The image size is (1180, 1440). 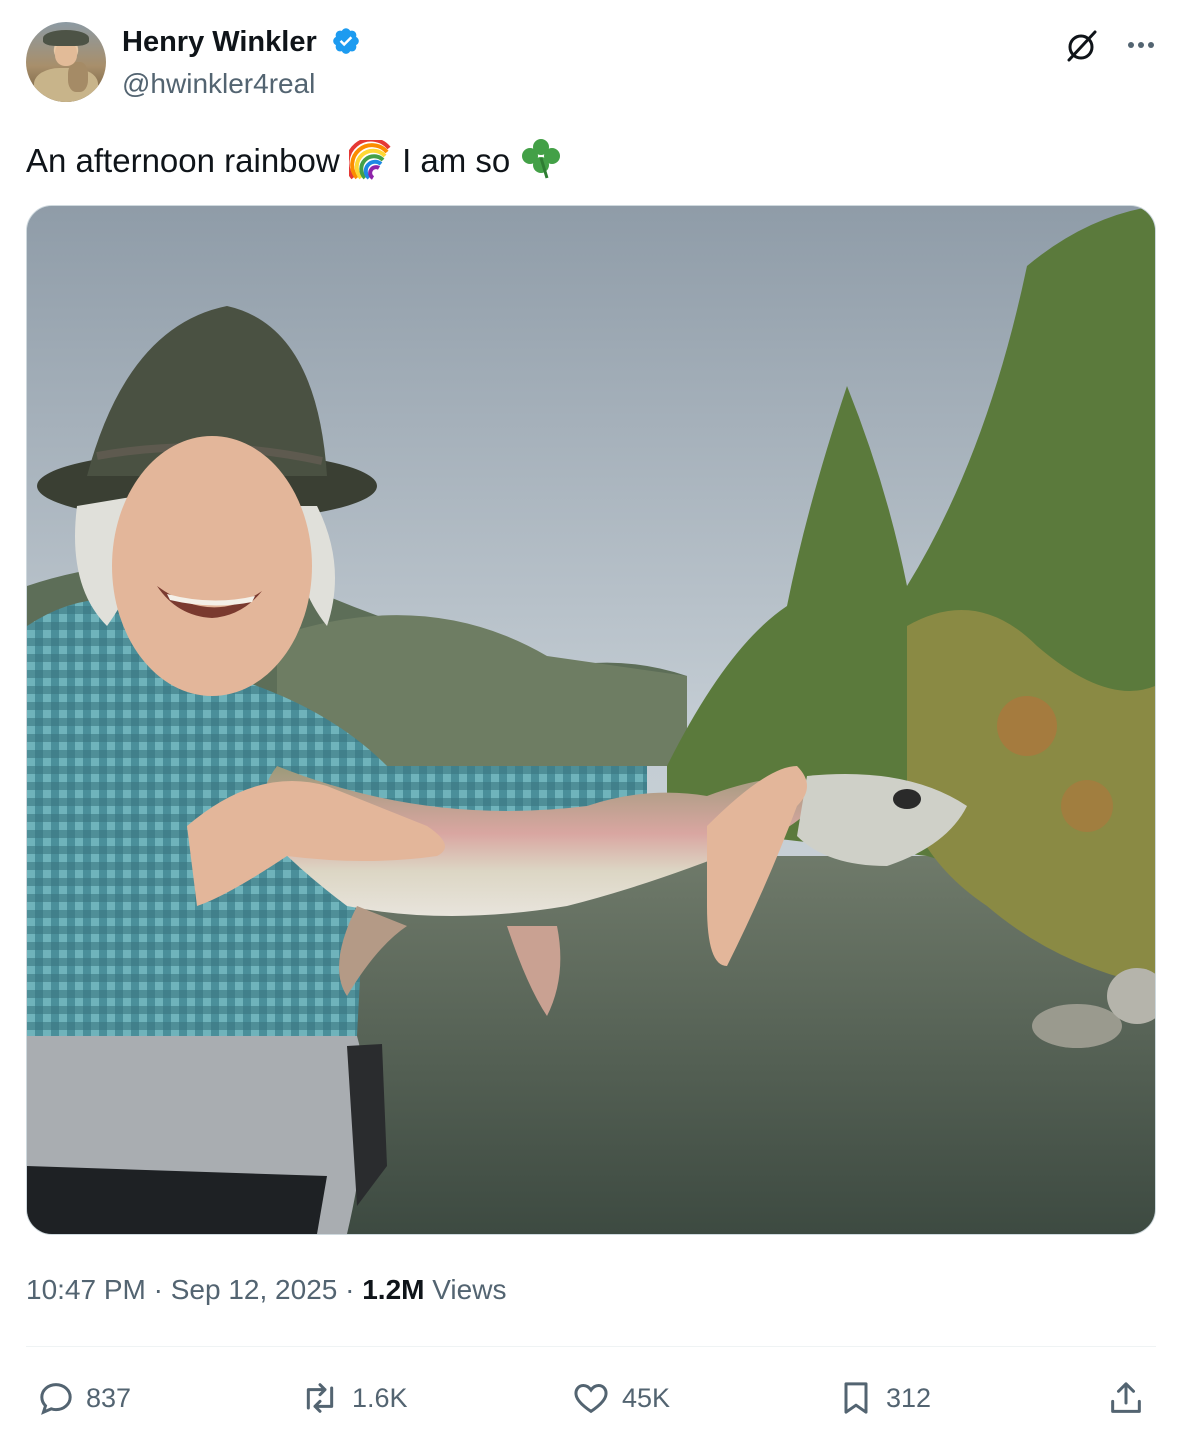 I want to click on reply-icon, so click(x=56, y=1399).